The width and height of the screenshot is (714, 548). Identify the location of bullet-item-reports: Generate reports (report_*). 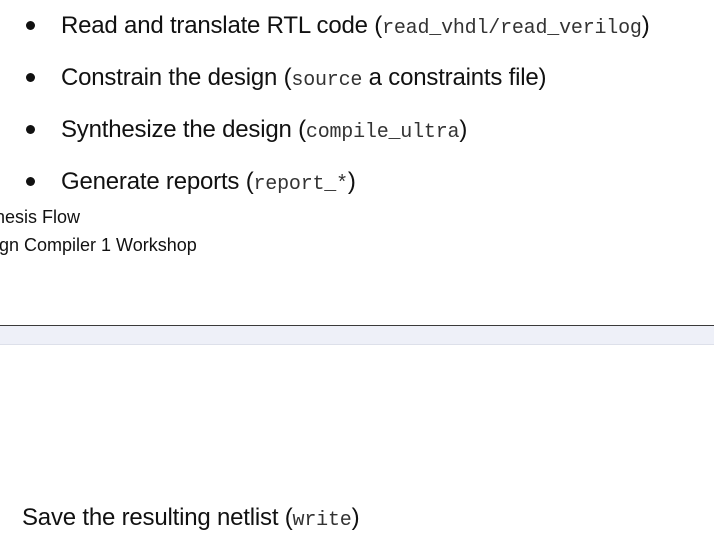
(357, 182).